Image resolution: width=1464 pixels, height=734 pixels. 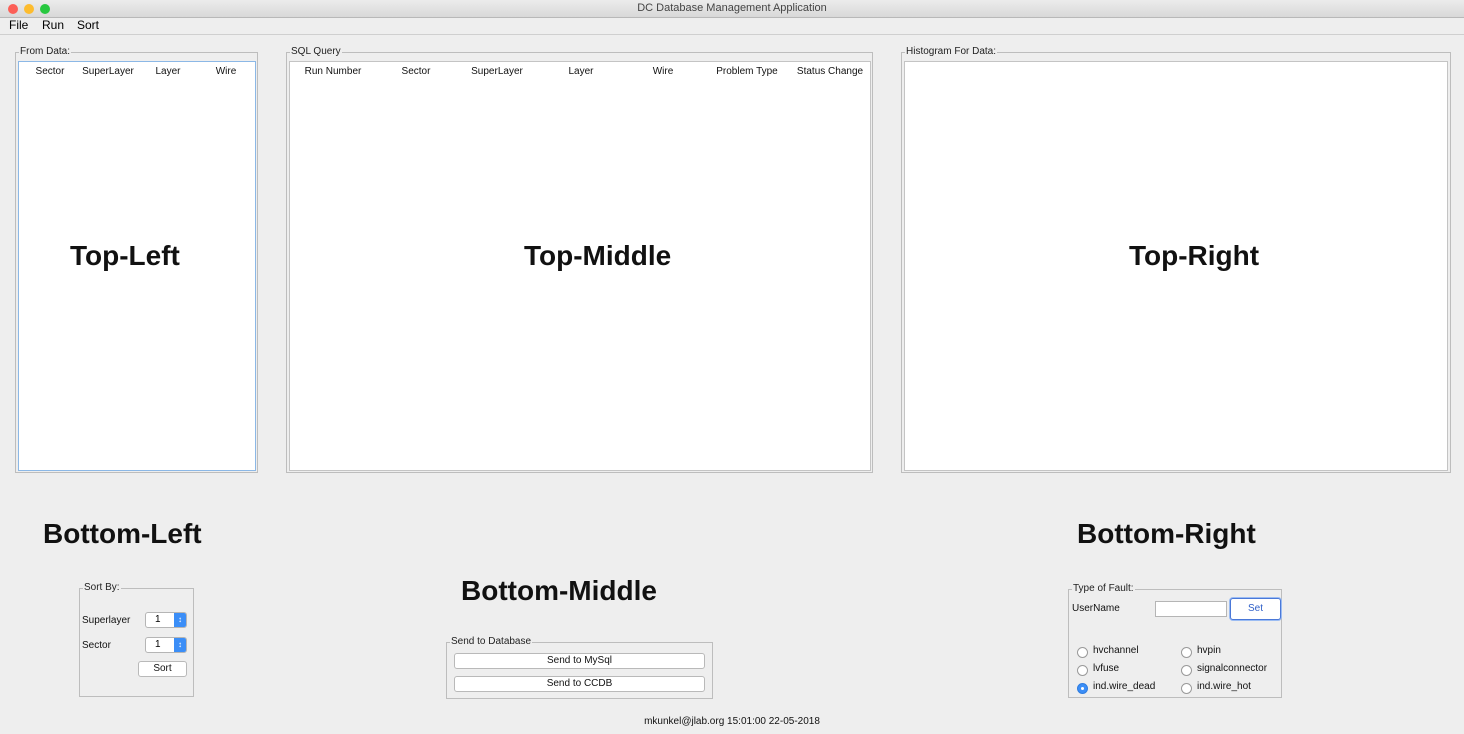 What do you see at coordinates (96, 645) in the screenshot?
I see `sector-label: Sector` at bounding box center [96, 645].